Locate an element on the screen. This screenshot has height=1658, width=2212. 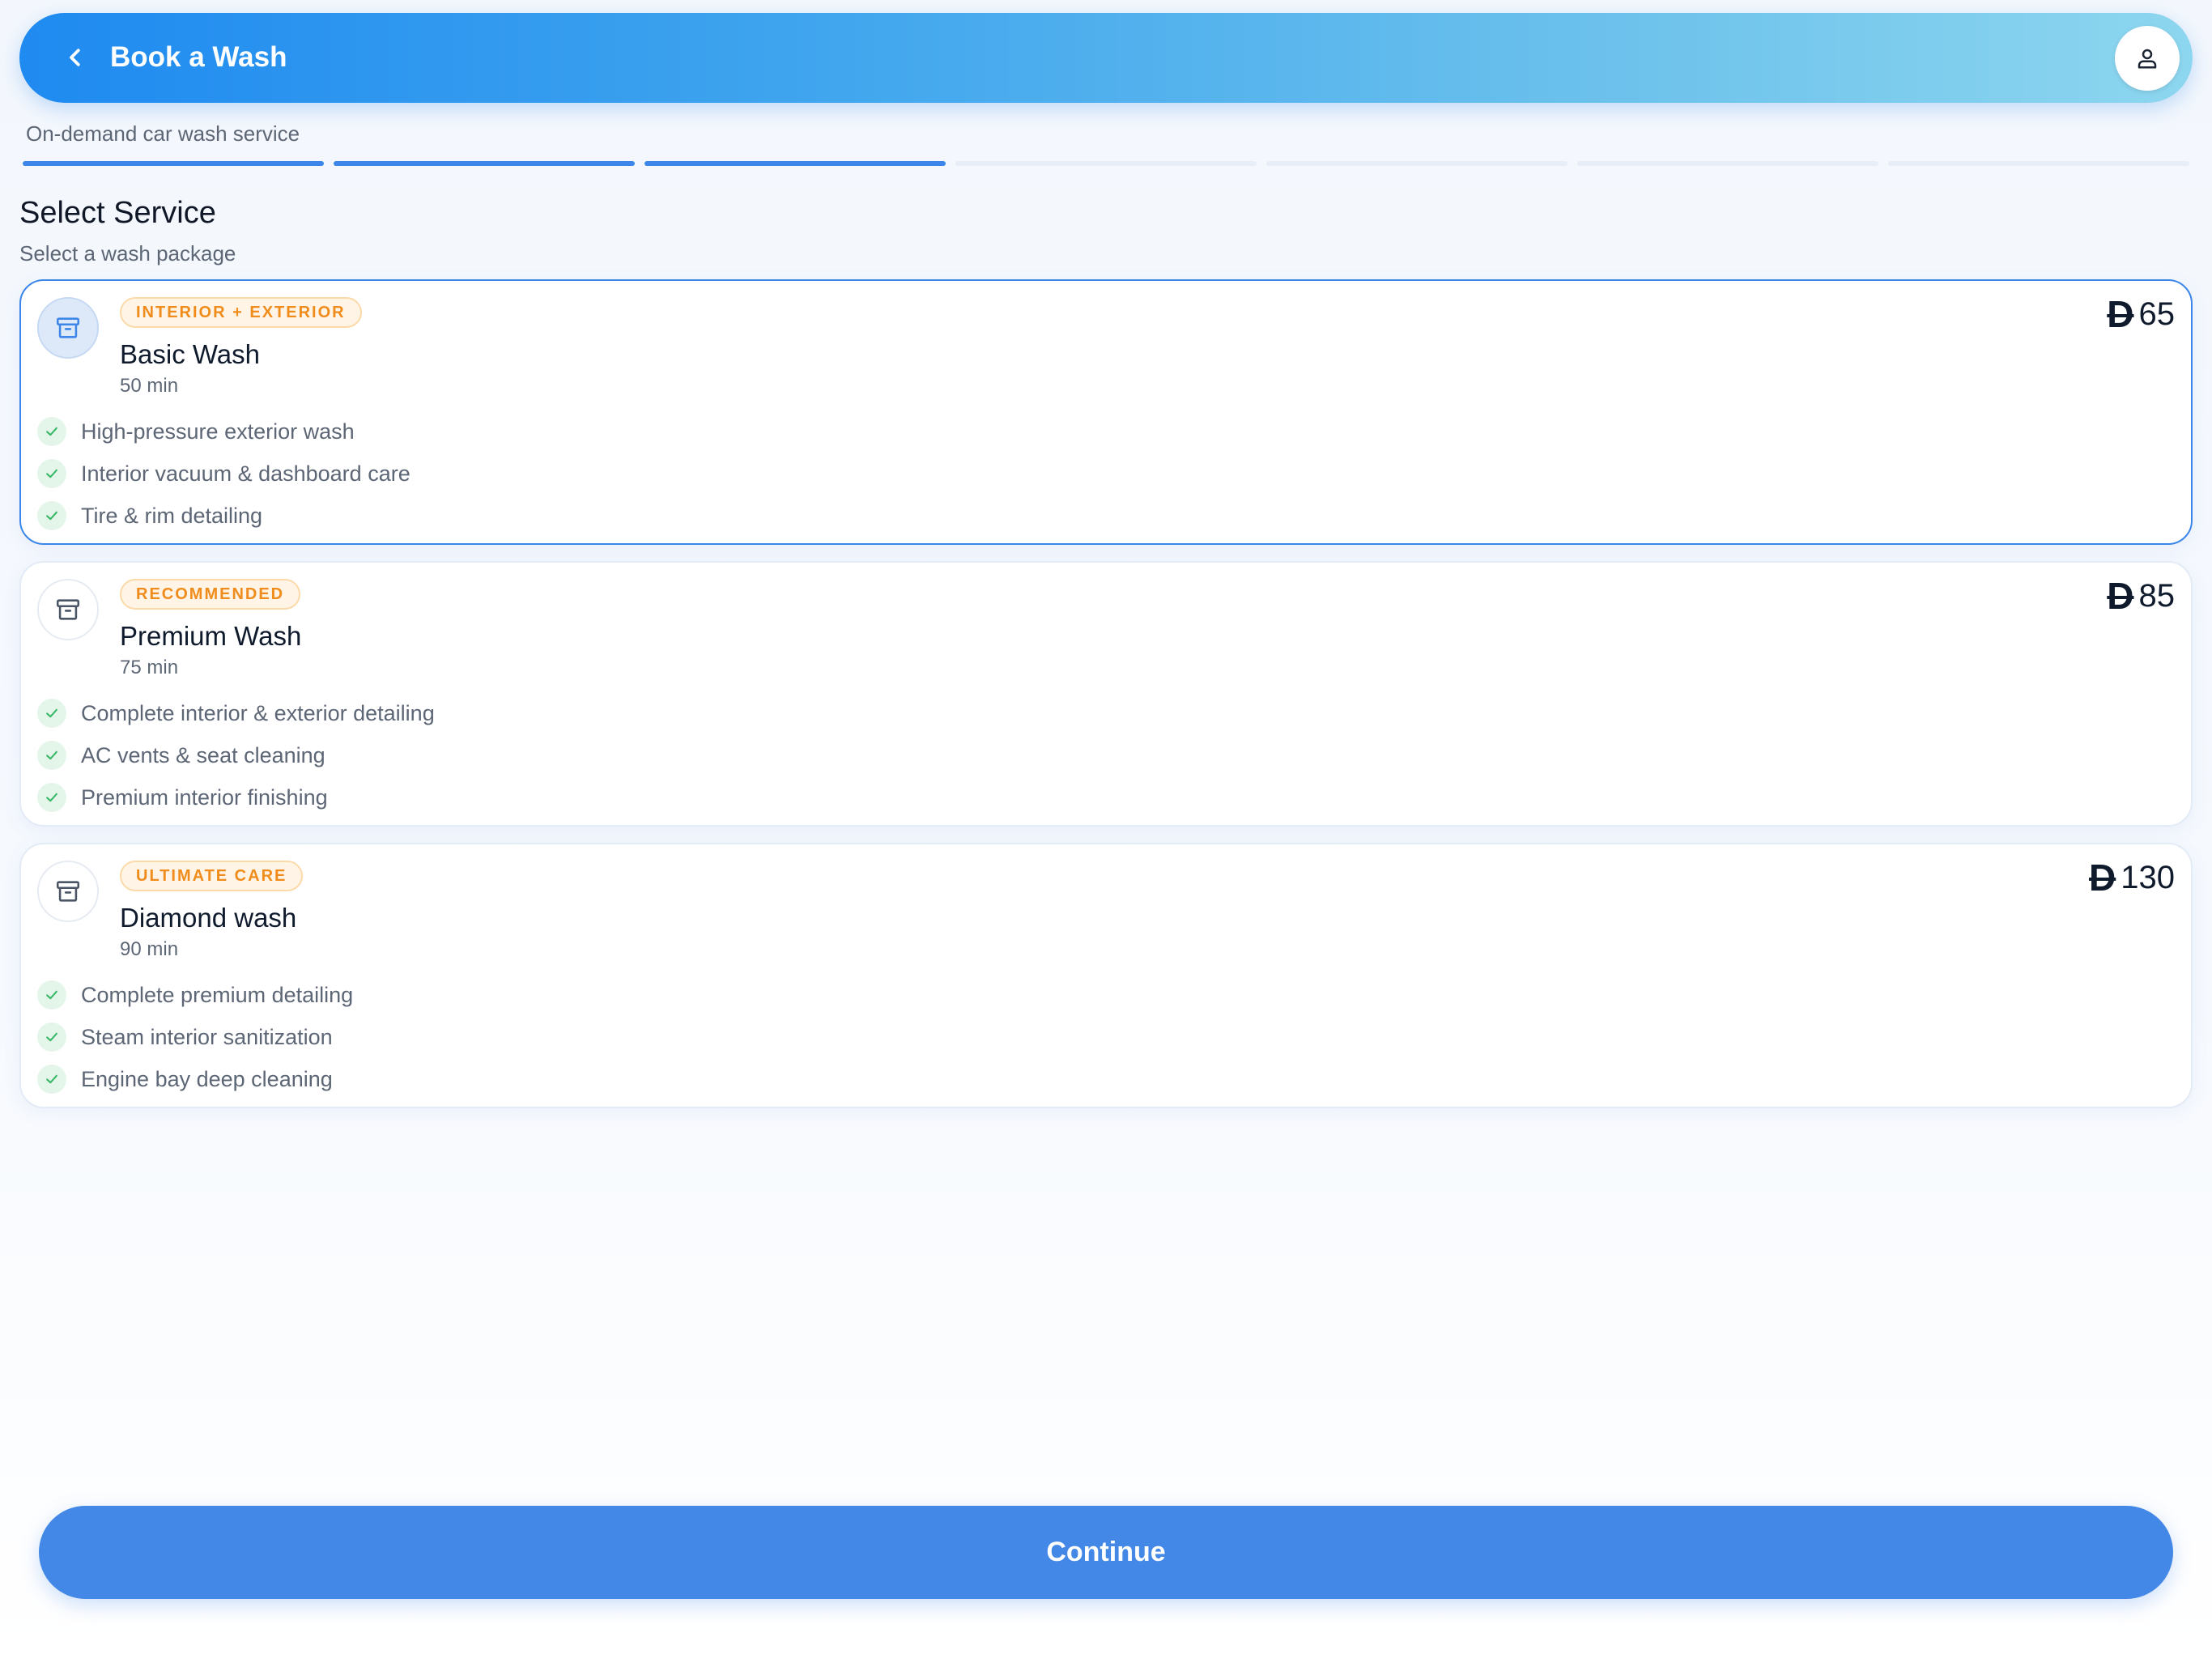
feature-text: Complete premium detailing is located at coordinates (217, 994).